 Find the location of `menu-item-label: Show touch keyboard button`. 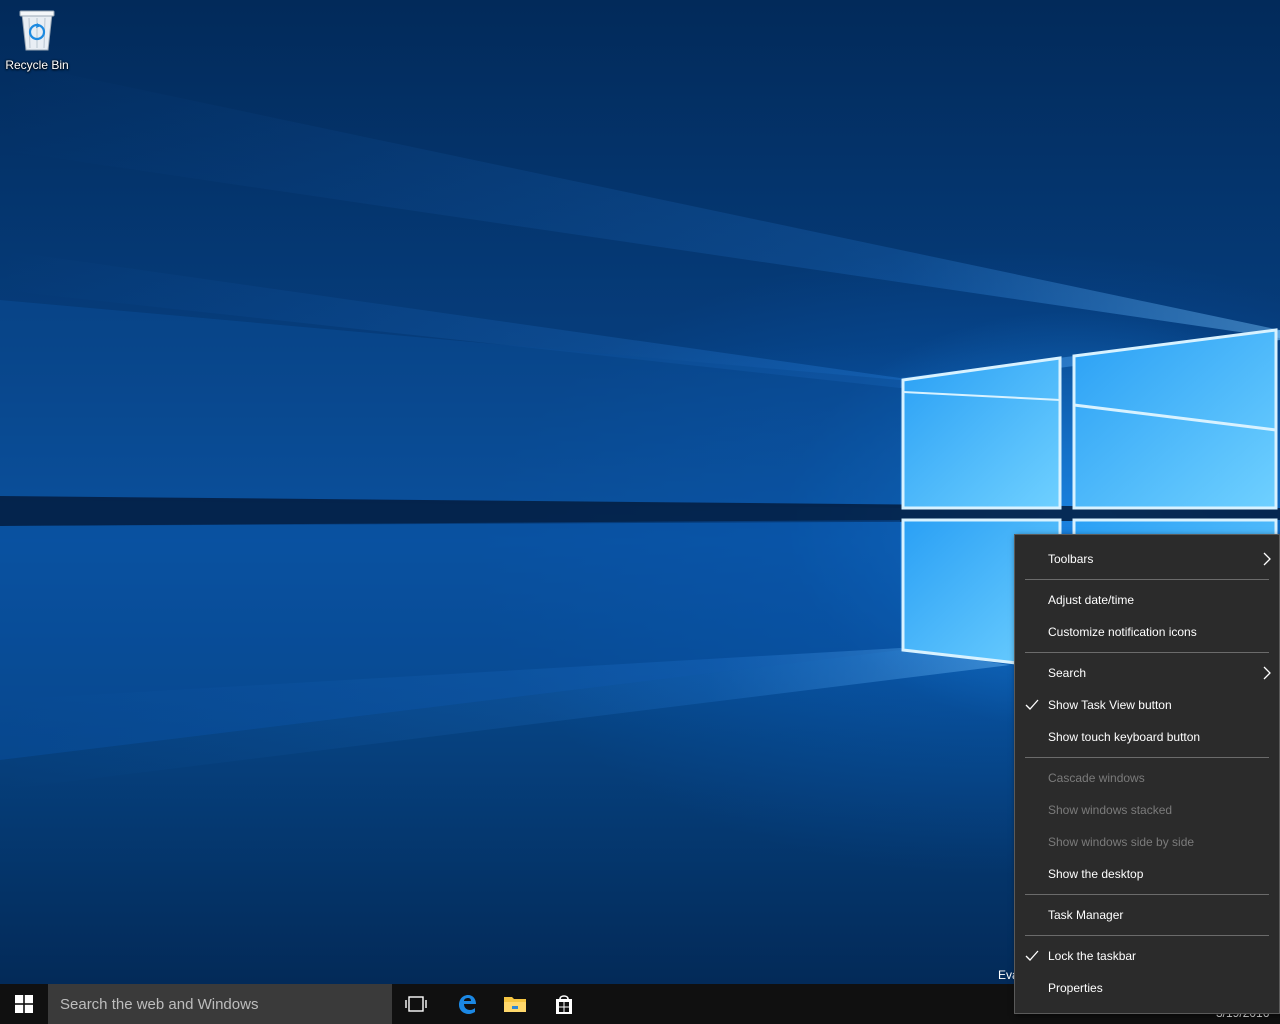

menu-item-label: Show touch keyboard button is located at coordinates (1124, 737).